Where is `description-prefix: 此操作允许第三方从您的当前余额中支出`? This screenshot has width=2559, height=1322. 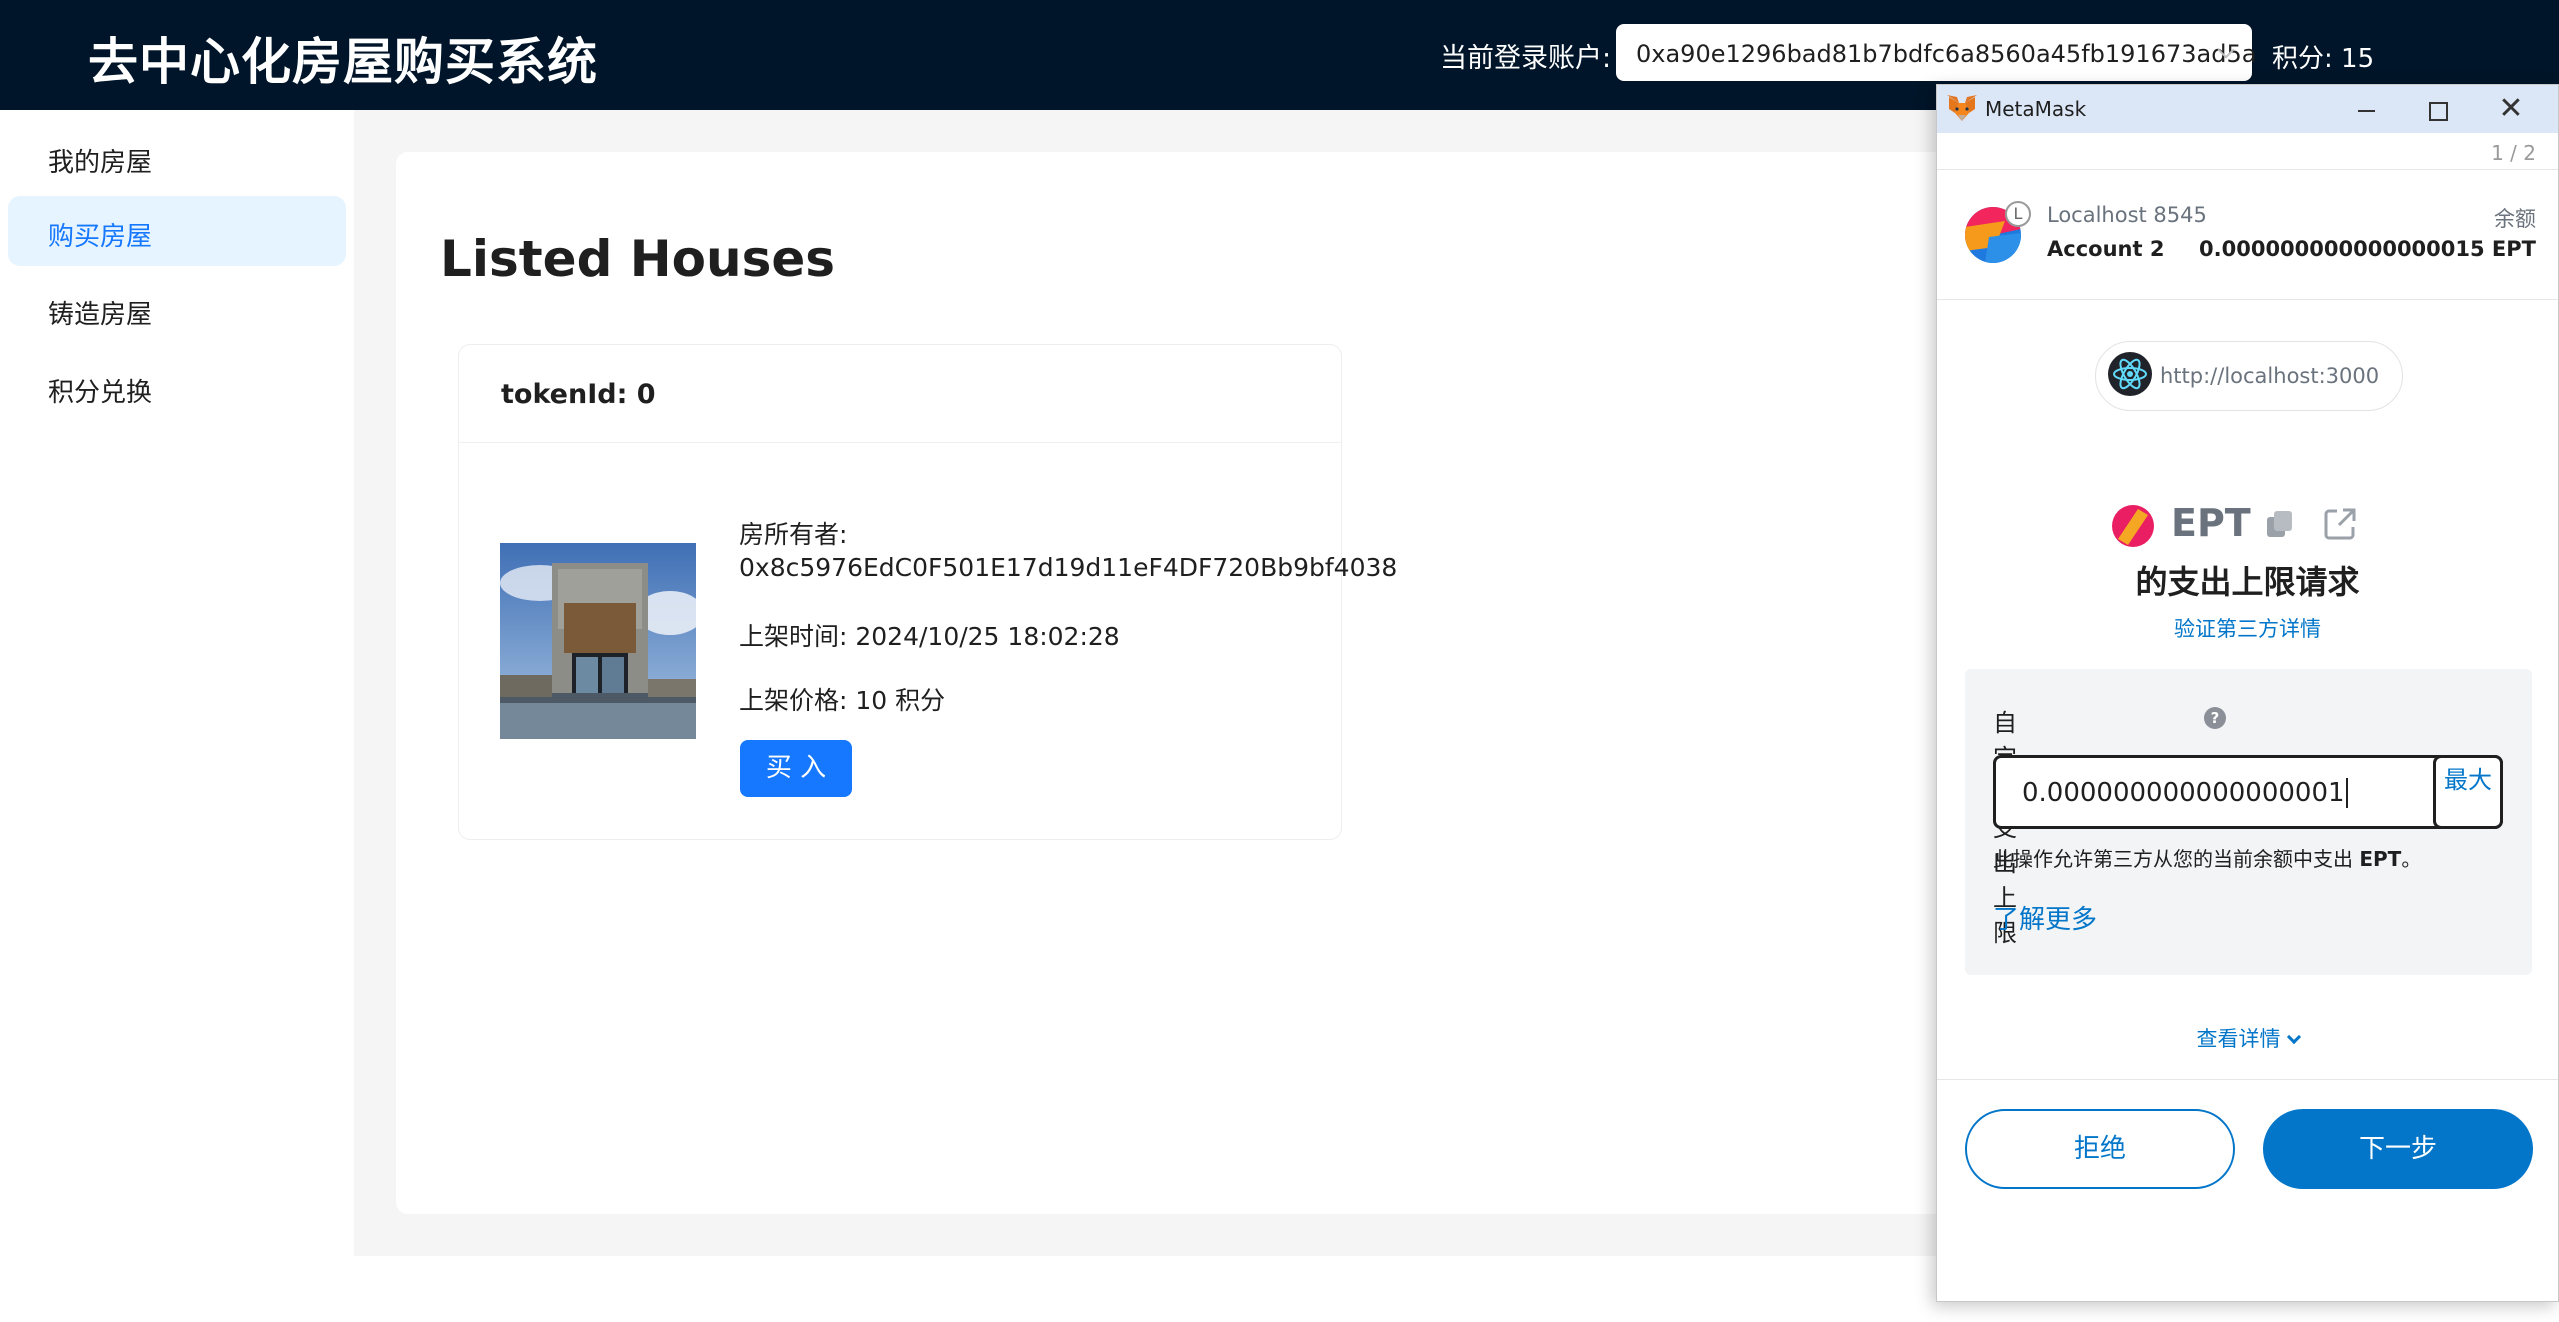 description-prefix: 此操作允许第三方从您的当前余额中支出 is located at coordinates (2176, 859).